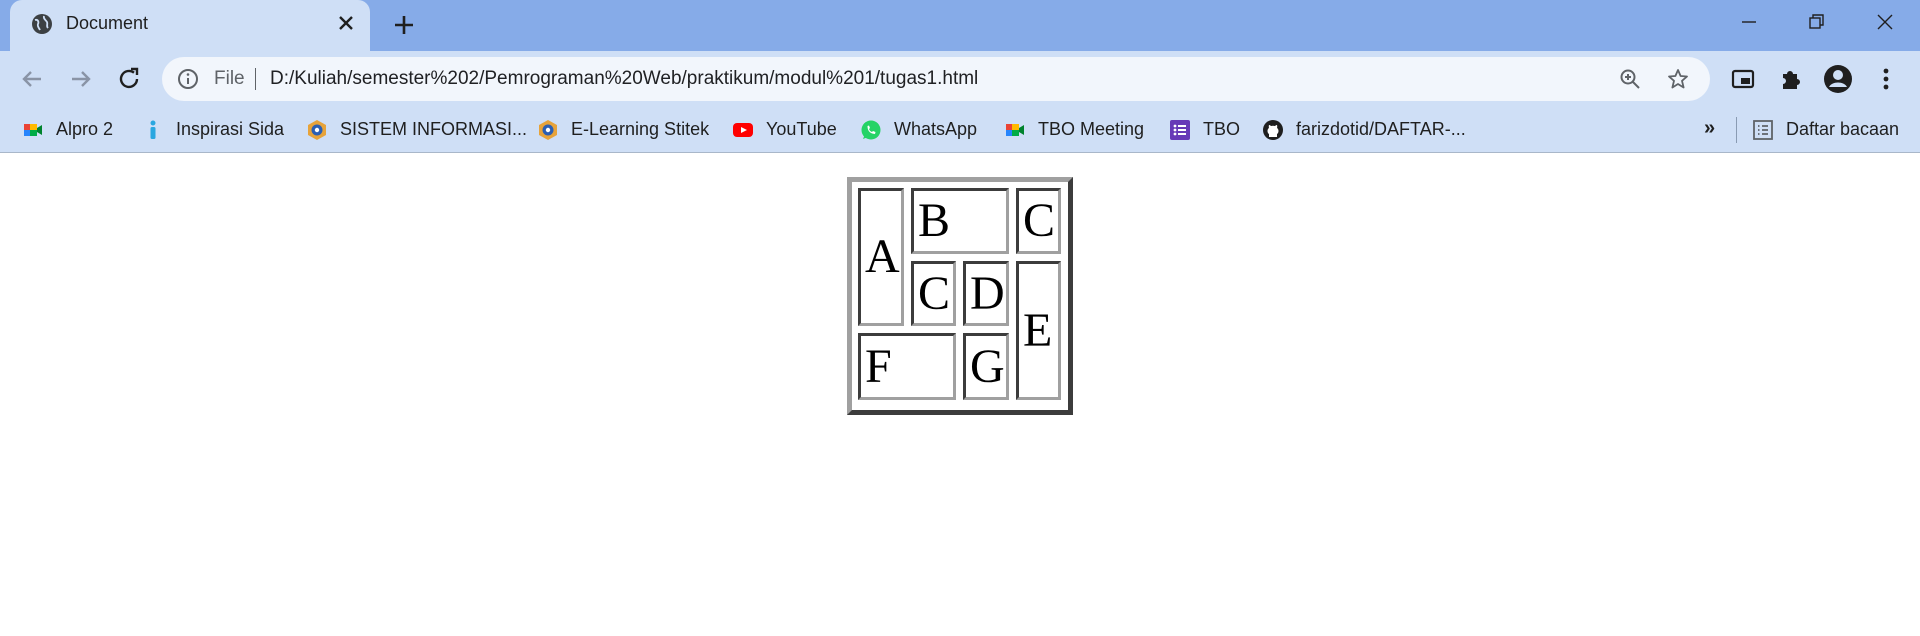 Image resolution: width=1920 pixels, height=636 pixels. Describe the element at coordinates (986, 366) in the screenshot. I see `table-cell-g: G` at that location.